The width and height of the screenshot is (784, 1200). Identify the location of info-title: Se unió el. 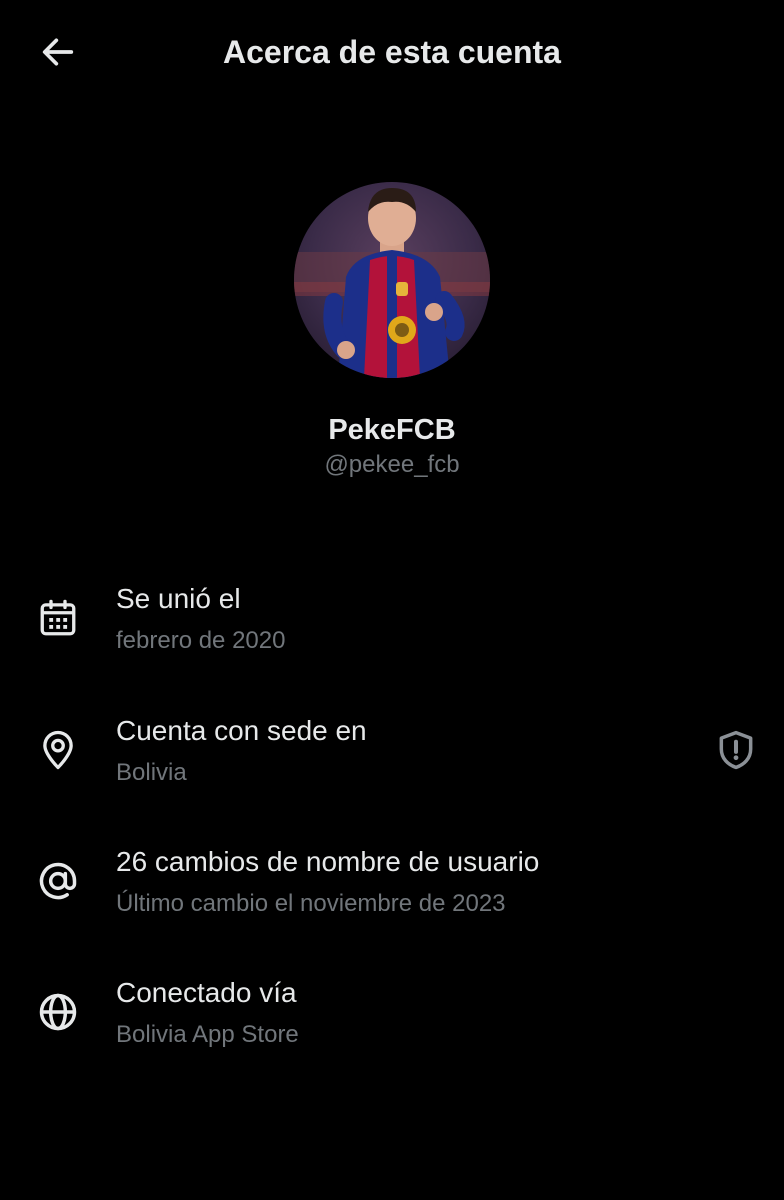
(178, 598).